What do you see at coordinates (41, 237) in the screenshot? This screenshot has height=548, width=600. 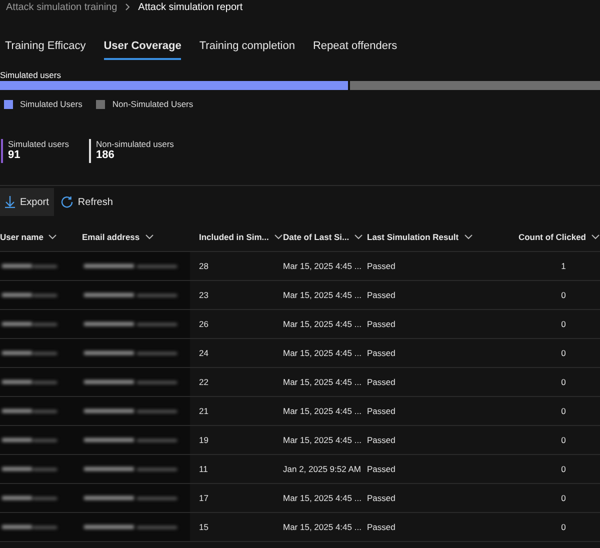 I see `column-header: User name` at bounding box center [41, 237].